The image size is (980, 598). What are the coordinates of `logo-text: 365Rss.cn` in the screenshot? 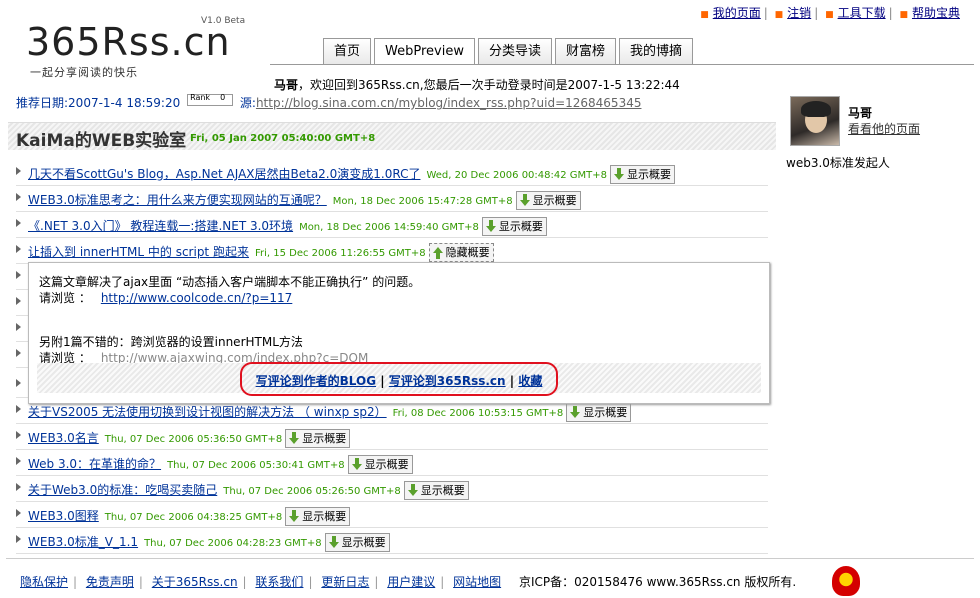 It's located at (128, 42).